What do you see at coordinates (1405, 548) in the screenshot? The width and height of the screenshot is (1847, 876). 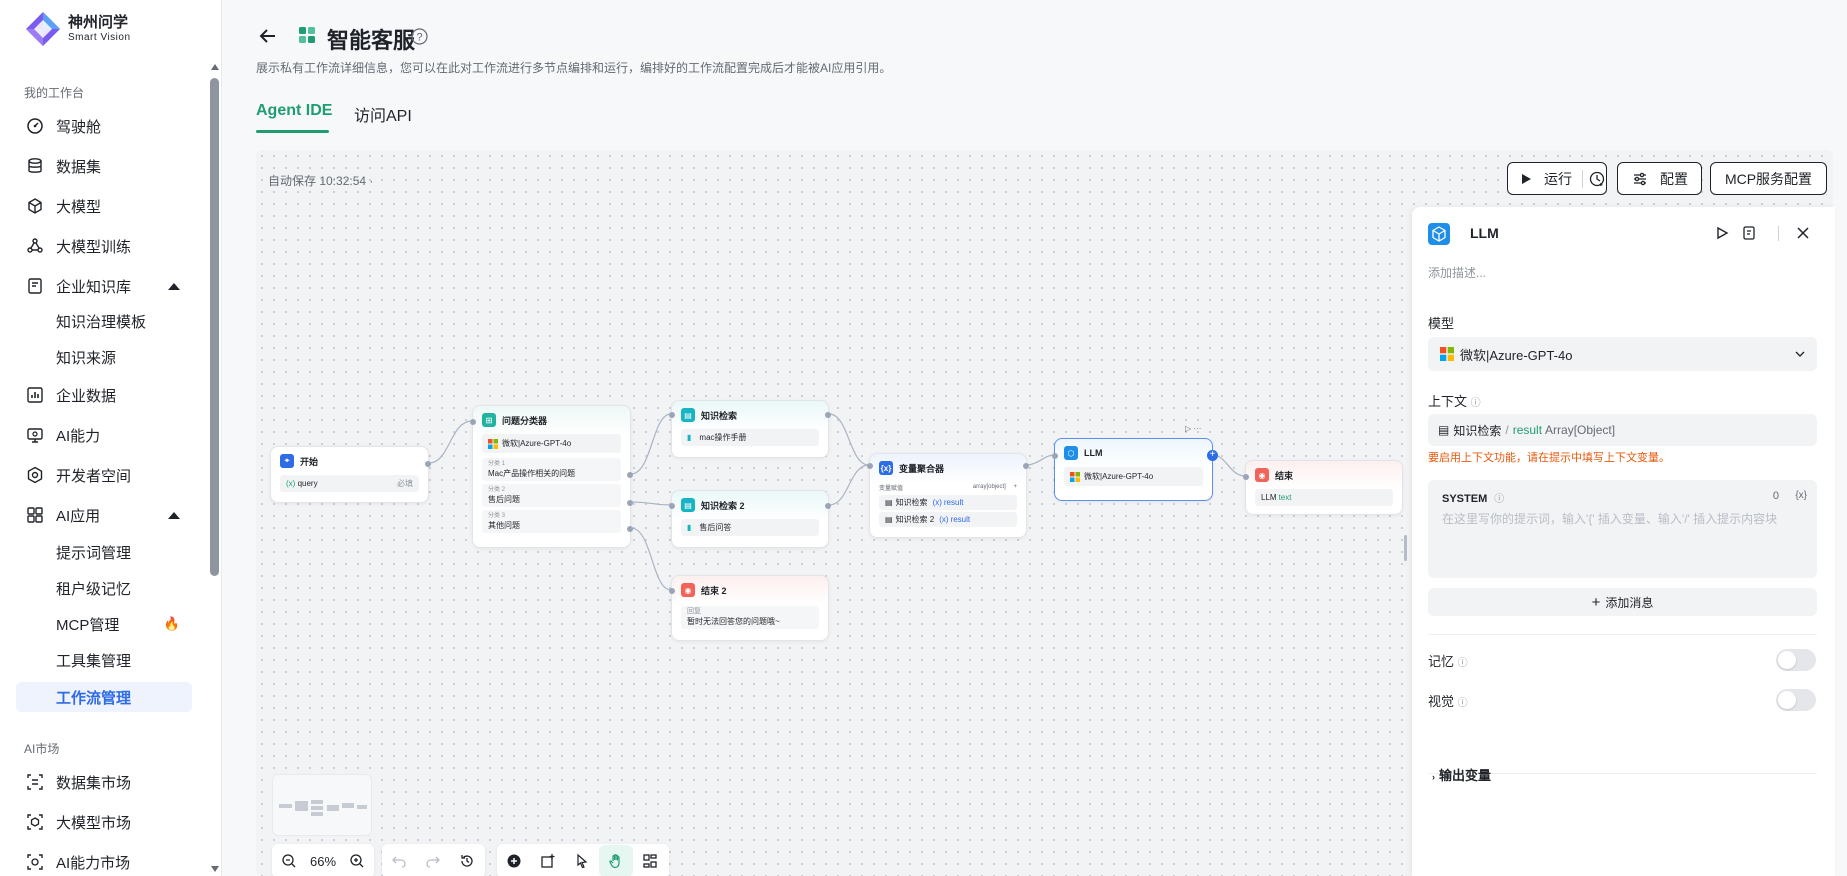 I see `panel-resize-handle` at bounding box center [1405, 548].